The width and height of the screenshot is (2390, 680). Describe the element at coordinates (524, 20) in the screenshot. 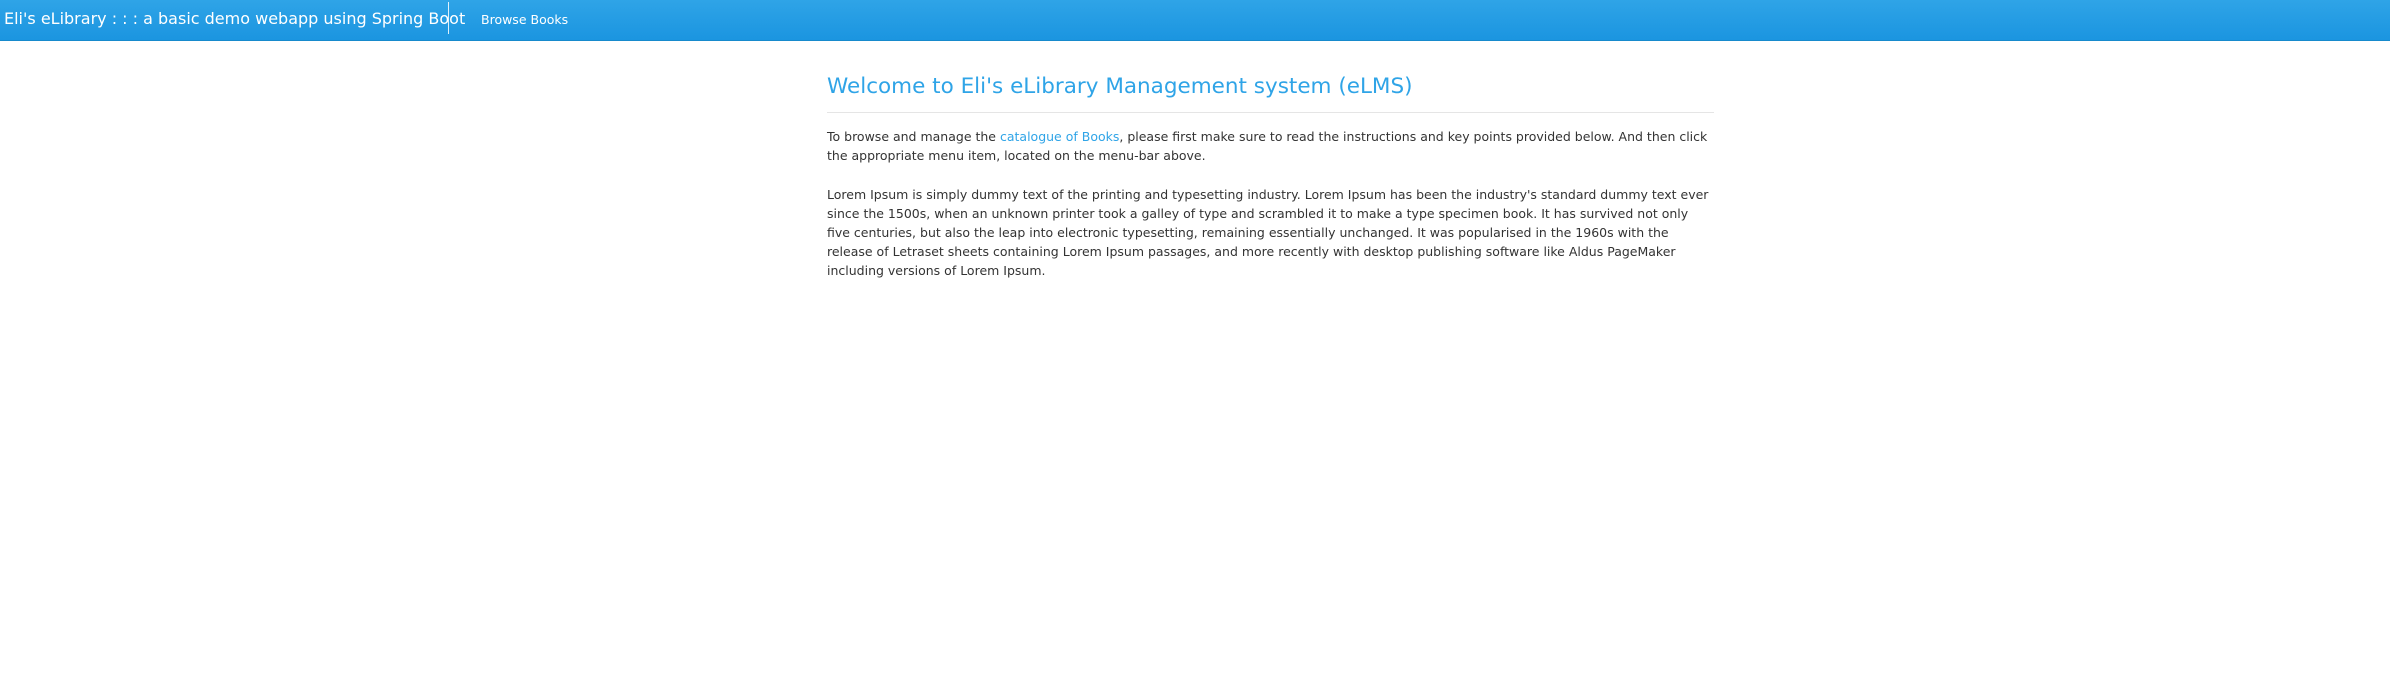

I see `nav-link-browse-books: Browse Books` at that location.